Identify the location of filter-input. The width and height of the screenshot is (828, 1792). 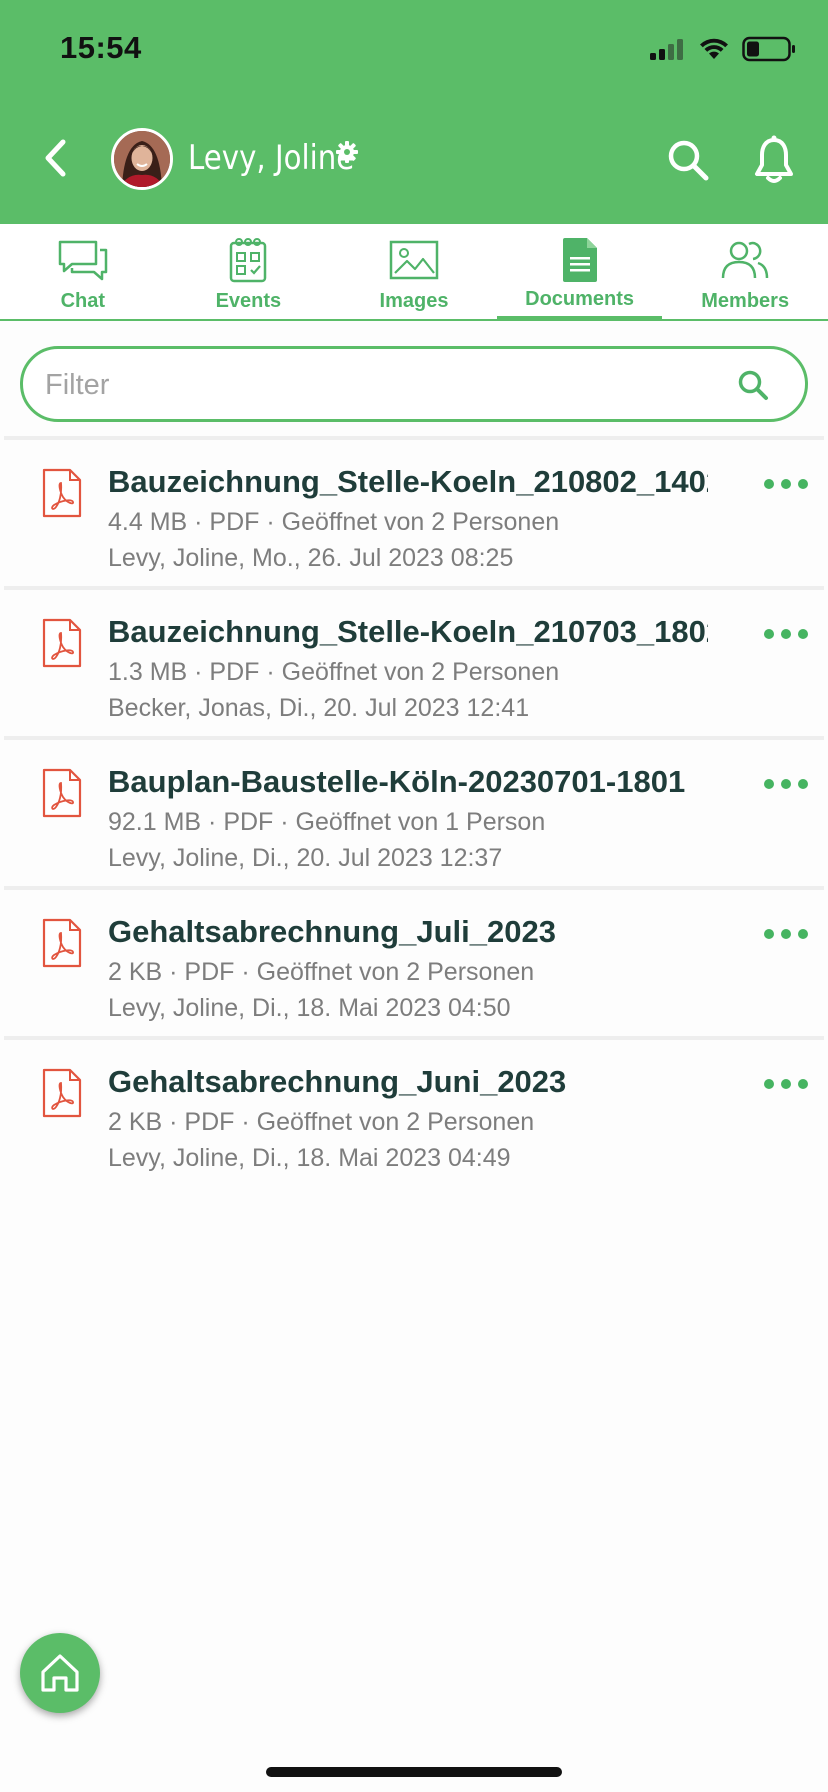
(375, 385).